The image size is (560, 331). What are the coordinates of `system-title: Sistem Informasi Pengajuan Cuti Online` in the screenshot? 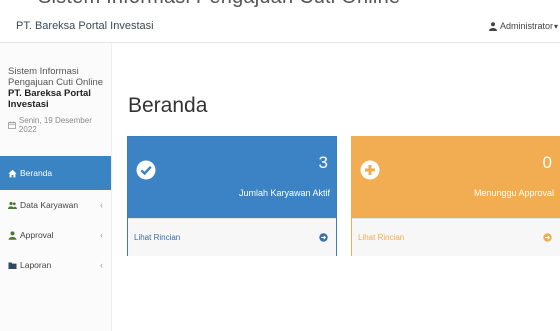 It's located at (56, 77).